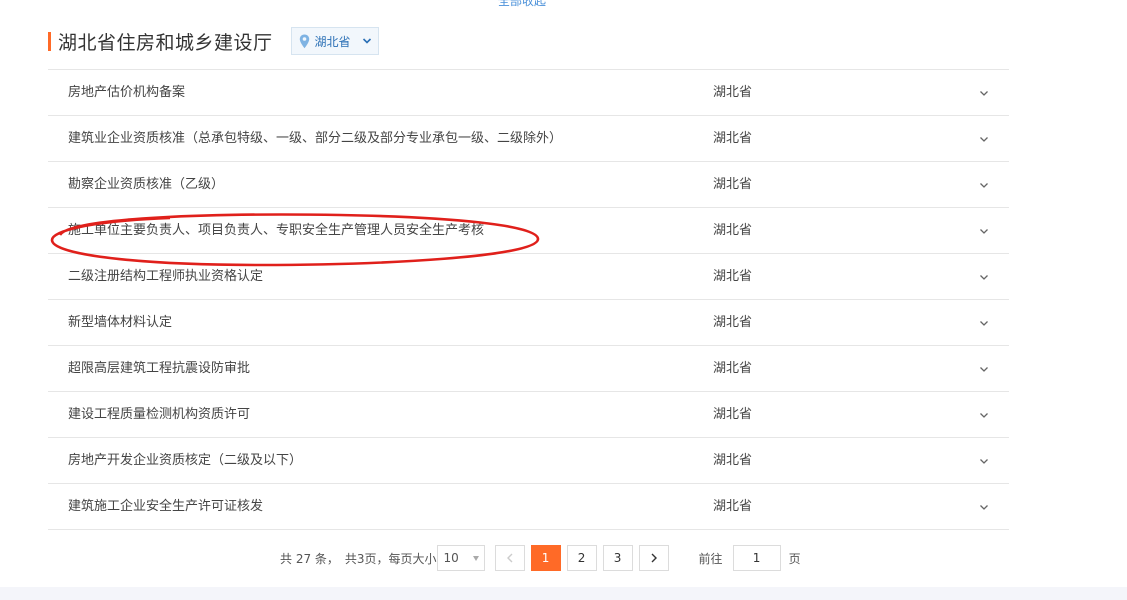 This screenshot has width=1127, height=600. Describe the element at coordinates (146, 184) in the screenshot. I see `item-name: 勘察企业资质核准（乙级）` at that location.